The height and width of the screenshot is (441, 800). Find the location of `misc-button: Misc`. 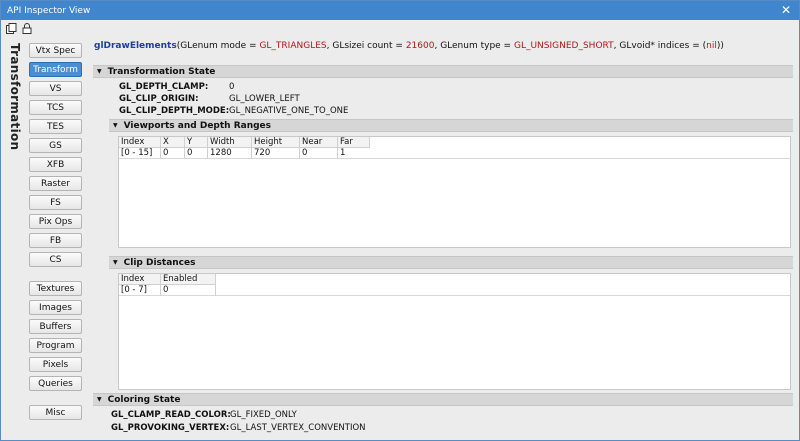

misc-button: Misc is located at coordinates (55, 412).